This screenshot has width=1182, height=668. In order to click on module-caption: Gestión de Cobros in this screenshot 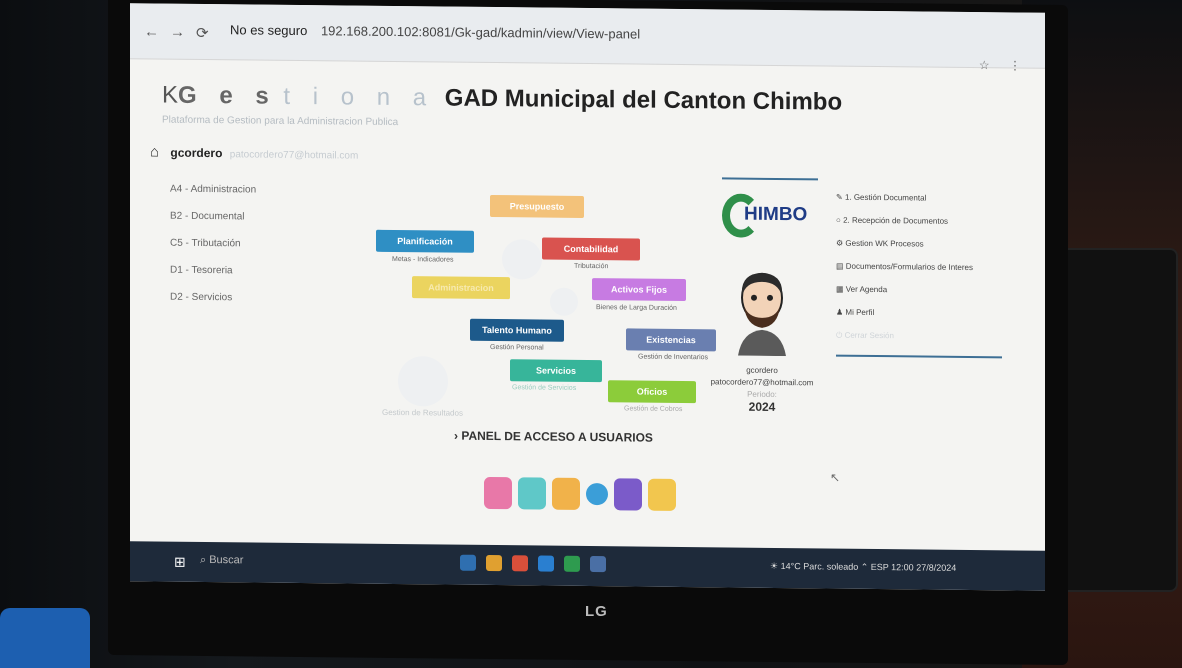, I will do `click(653, 409)`.